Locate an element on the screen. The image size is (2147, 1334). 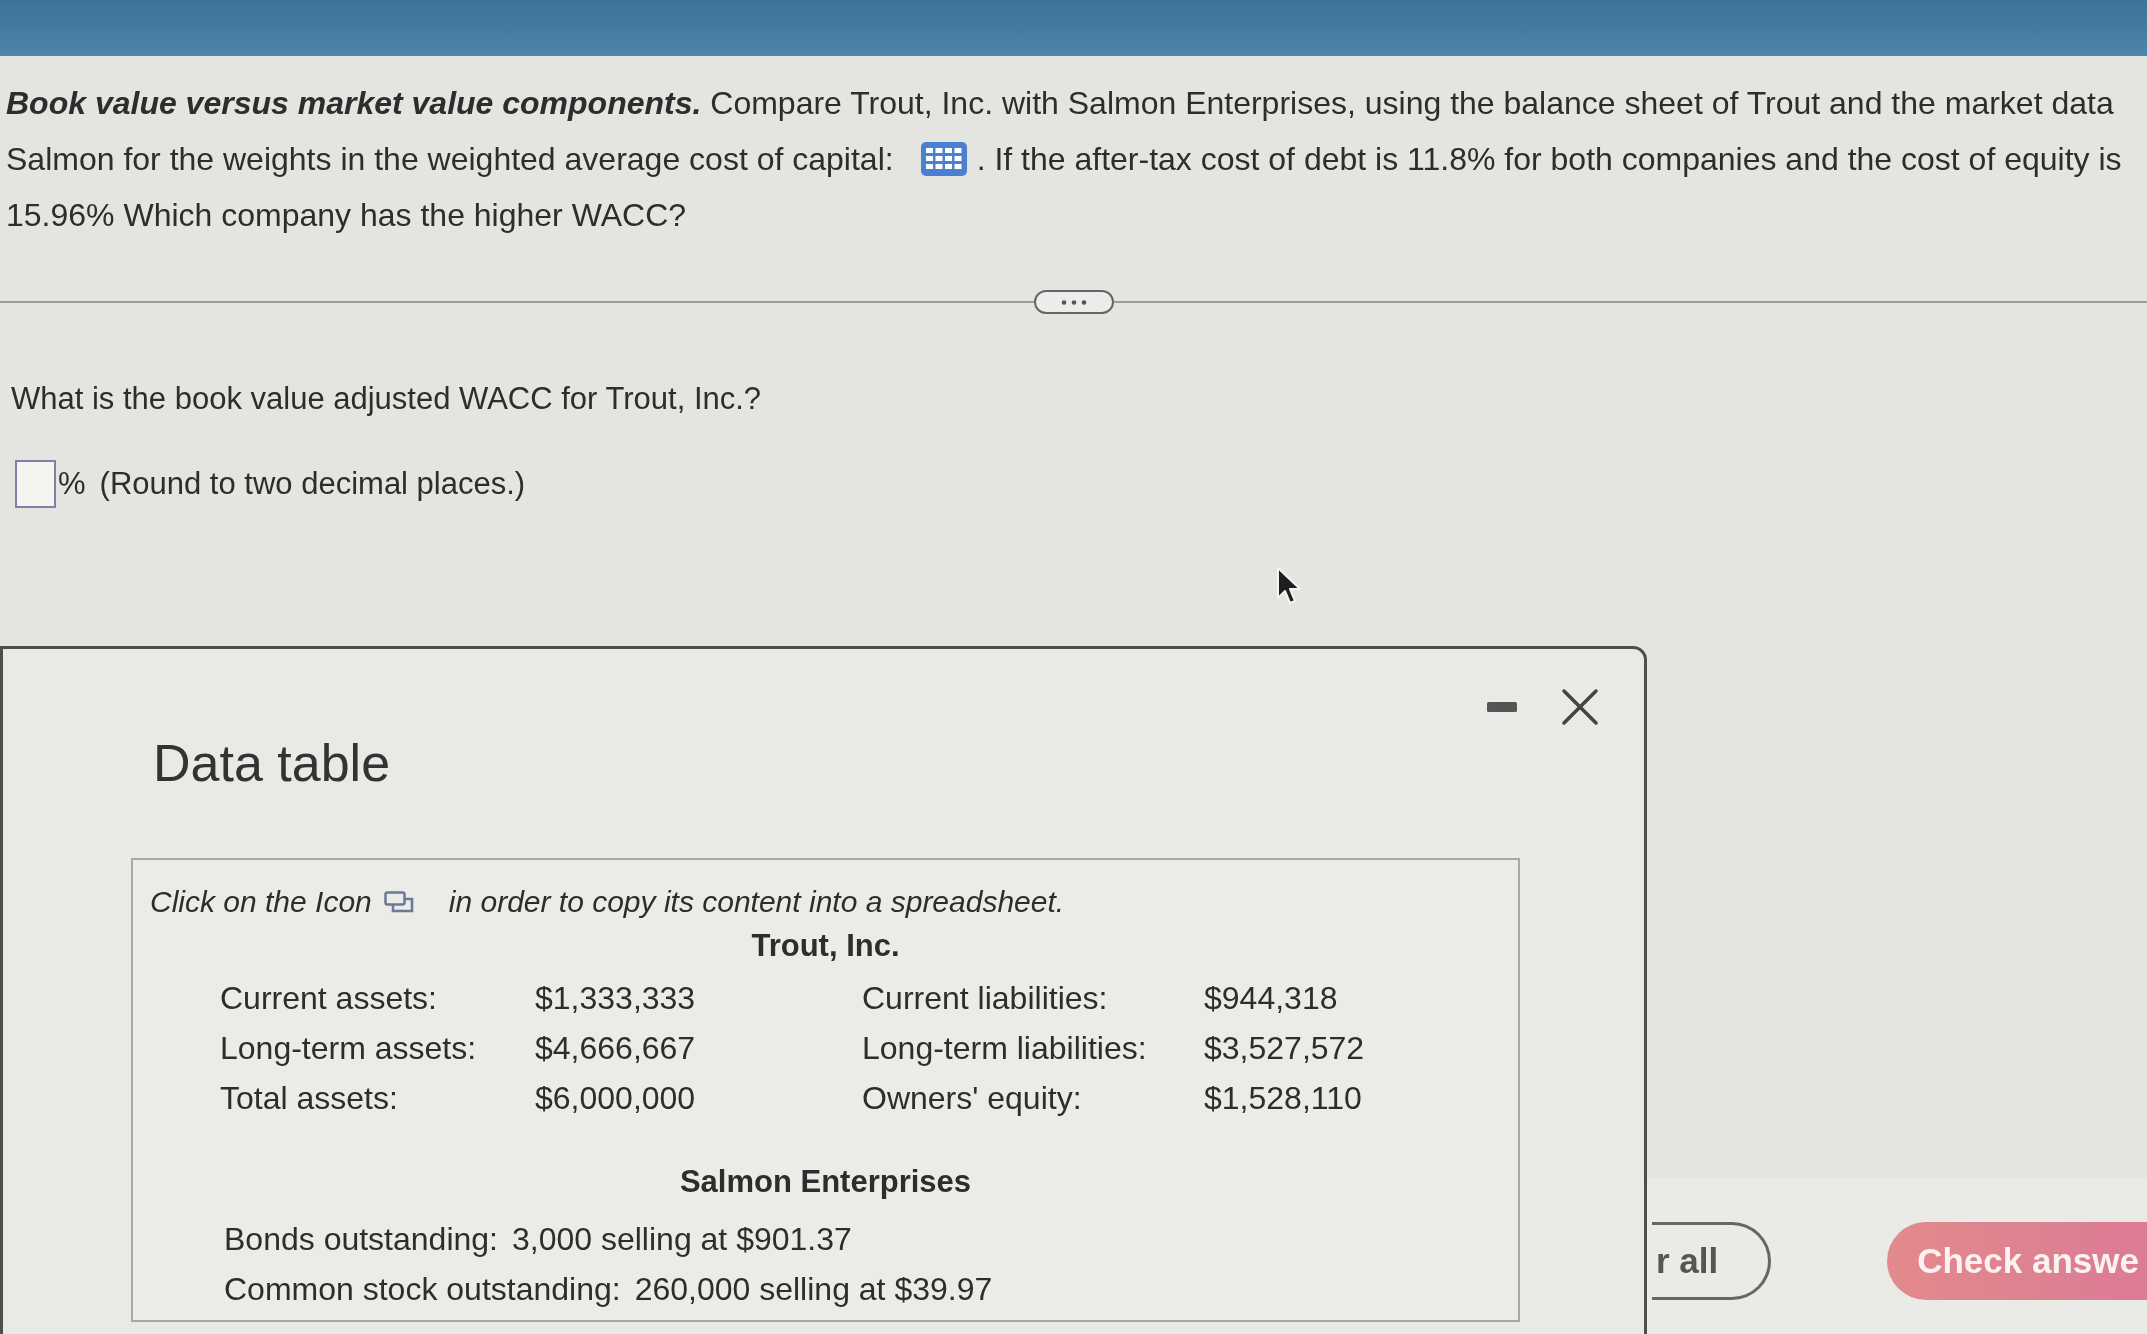
question-text: . If the after-tax cost of debt is 11.8% for both companies and the cost of equity is is located at coordinates (1549, 159).